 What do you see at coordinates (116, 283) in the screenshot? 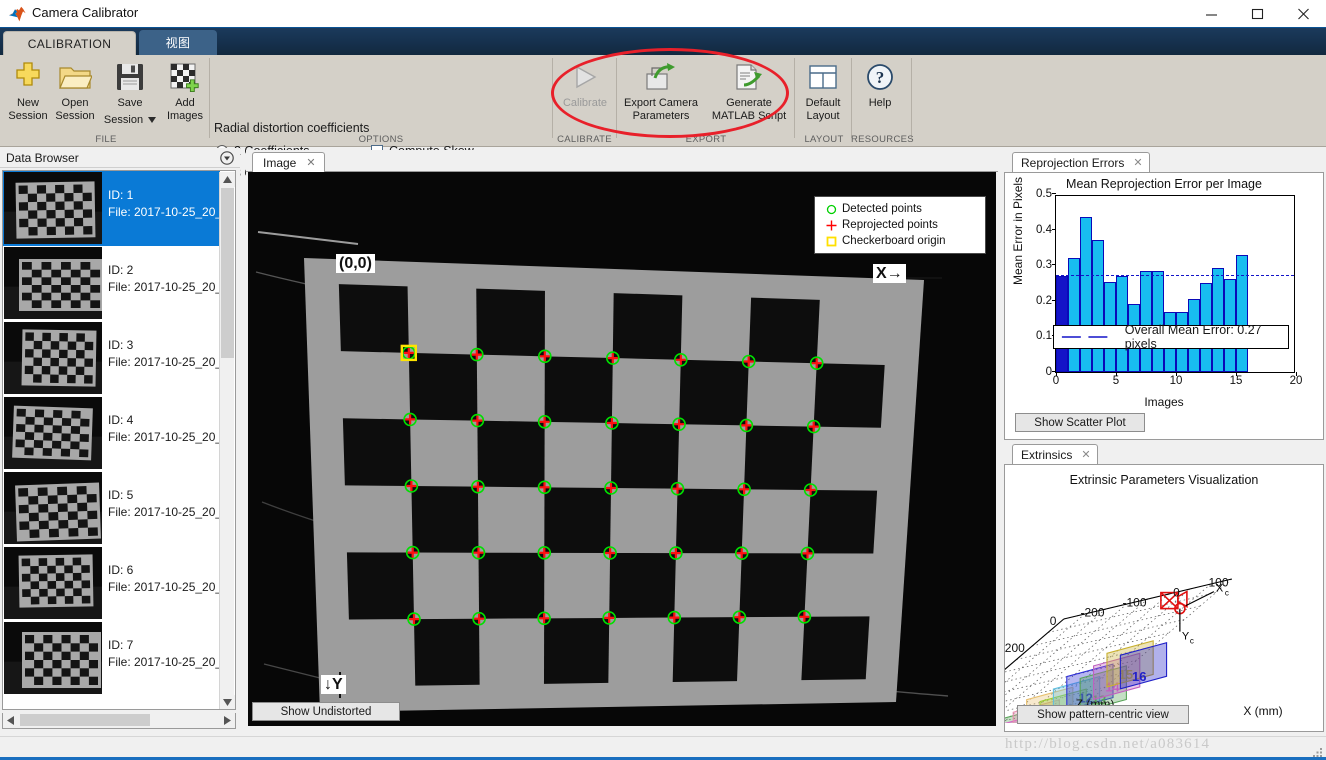
I see `list-item: ID: 2 File: 2017-10-25_20_4` at bounding box center [116, 283].